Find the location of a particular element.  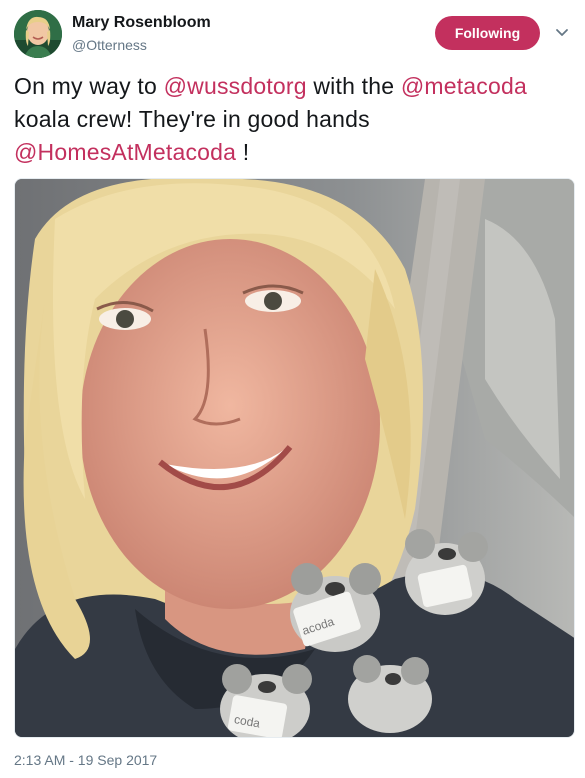

tweet-text-part: koala crew! They're in good hands is located at coordinates (192, 119).